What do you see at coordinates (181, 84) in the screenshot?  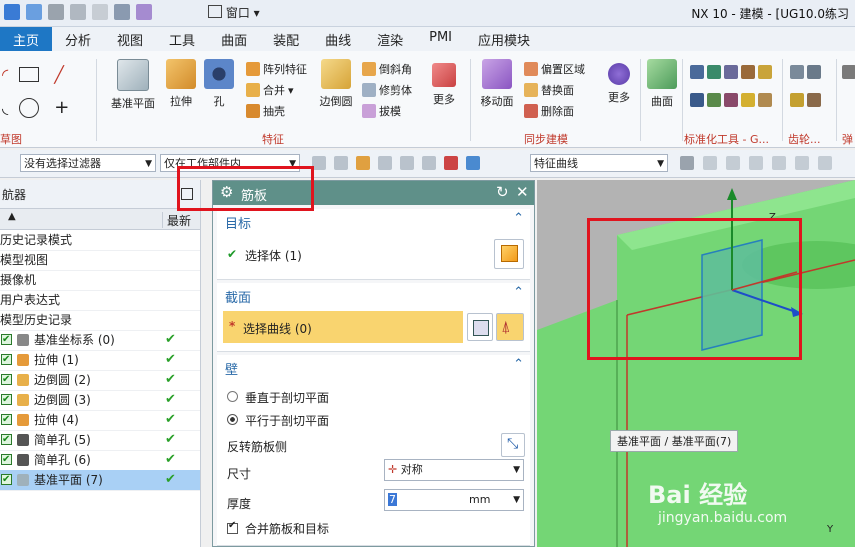 I see `extrude-button: 拉伸` at bounding box center [181, 84].